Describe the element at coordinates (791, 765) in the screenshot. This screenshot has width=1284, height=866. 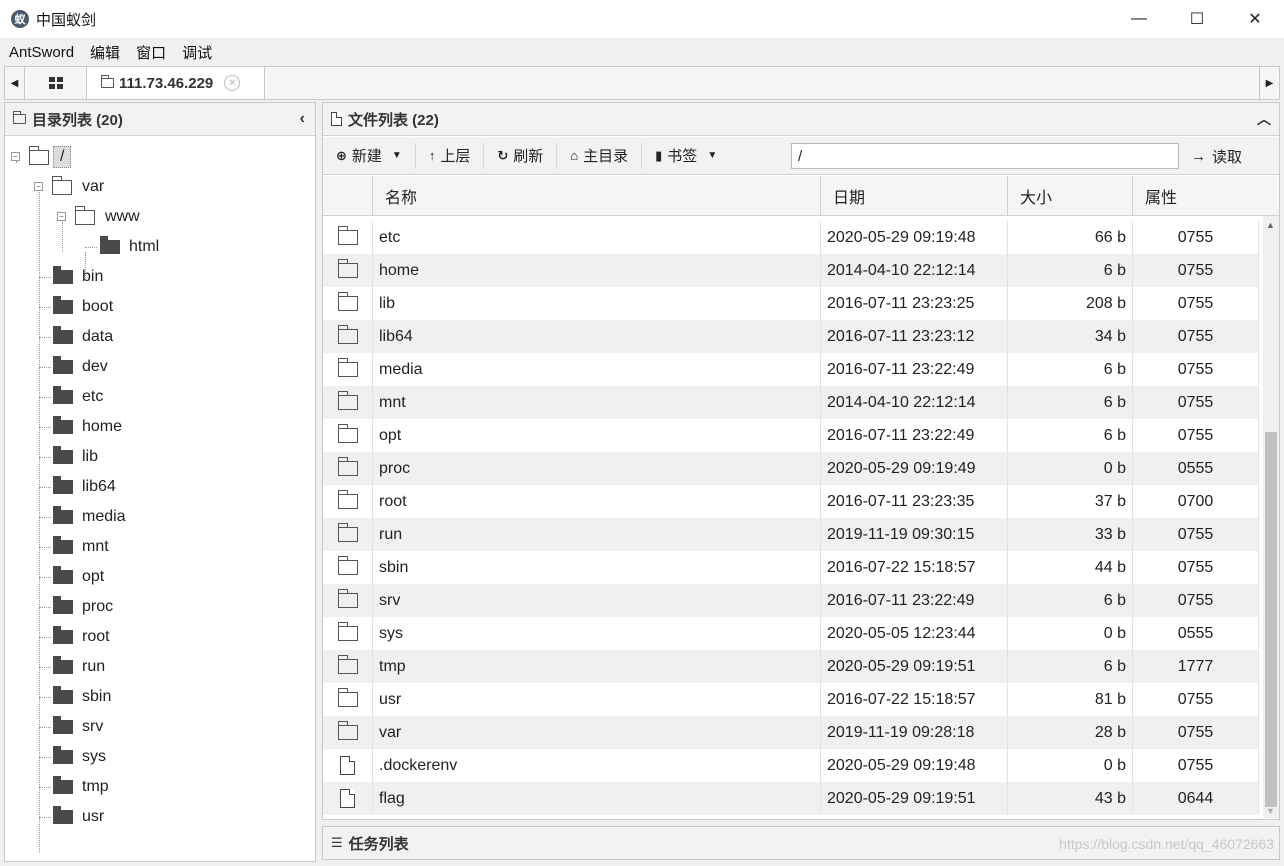
I see `file-row: .dockerenv 2020-05-29 09:19:48 0 b 0755` at that location.